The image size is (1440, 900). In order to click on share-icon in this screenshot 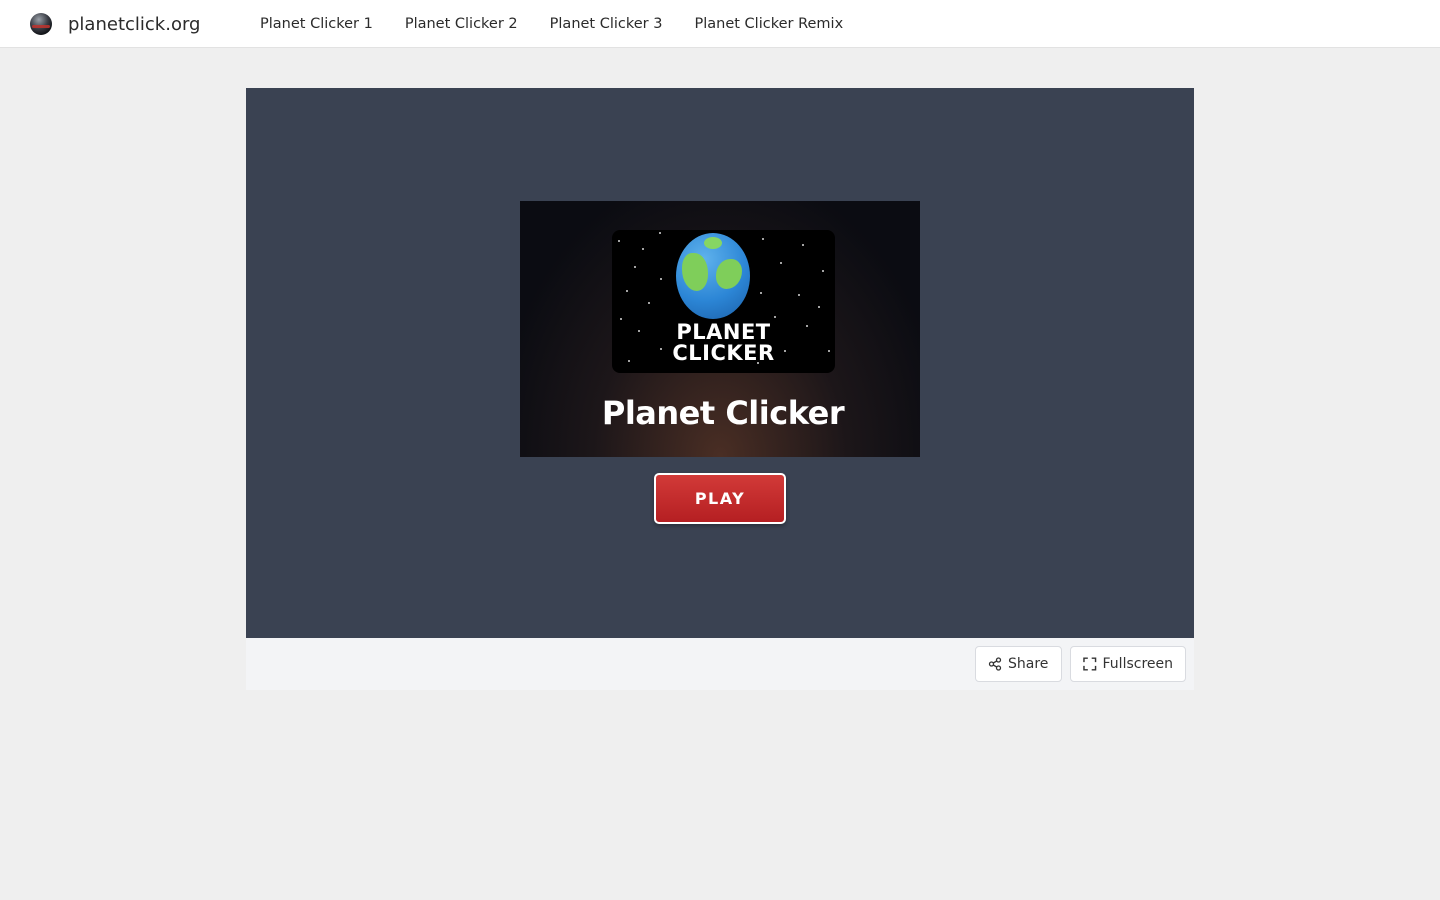, I will do `click(995, 664)`.